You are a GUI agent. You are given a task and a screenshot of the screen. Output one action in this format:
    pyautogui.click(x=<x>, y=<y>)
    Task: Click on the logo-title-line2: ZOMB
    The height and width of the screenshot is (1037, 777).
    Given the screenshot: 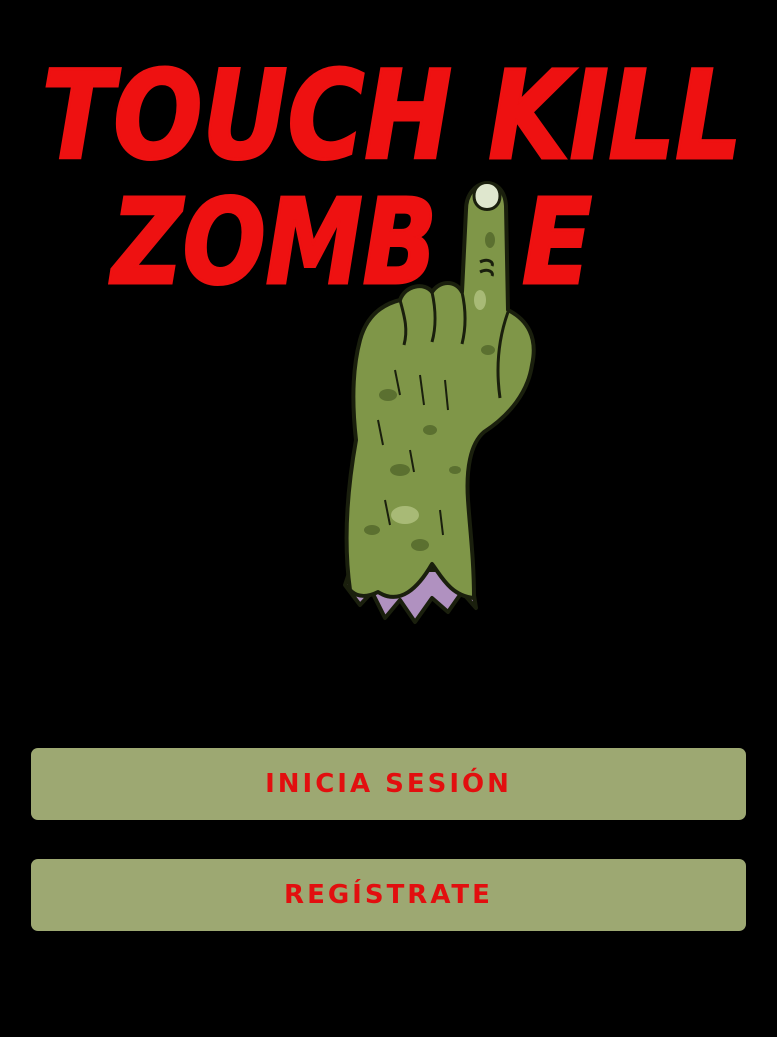 What is the action you would take?
    pyautogui.click(x=273, y=242)
    